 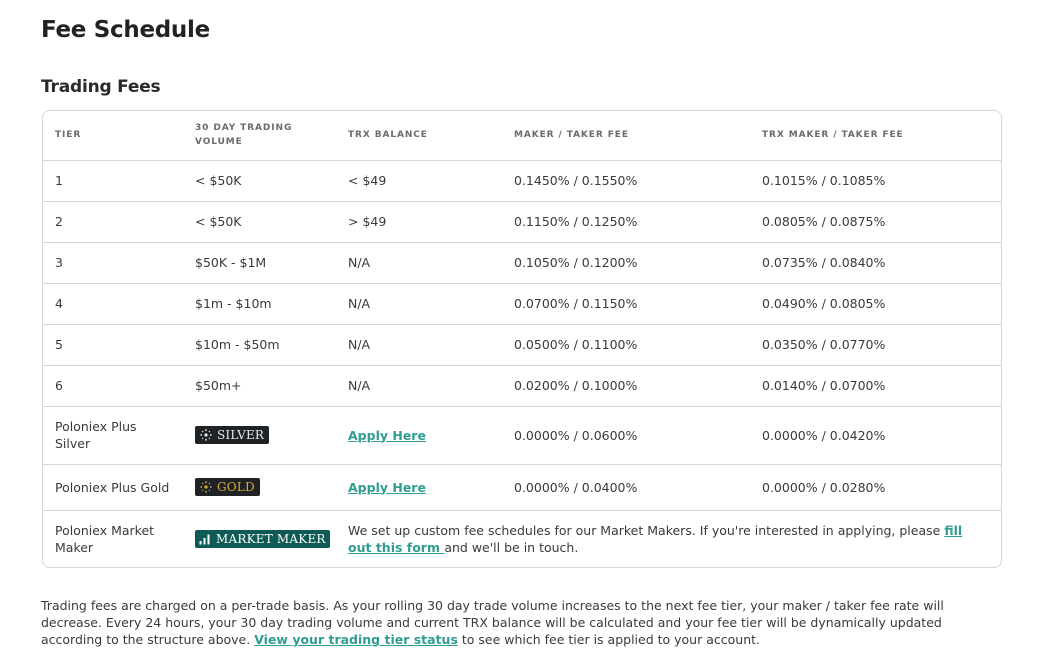 I want to click on fee-cell: 0.1450% / 0.1550%, so click(x=626, y=181).